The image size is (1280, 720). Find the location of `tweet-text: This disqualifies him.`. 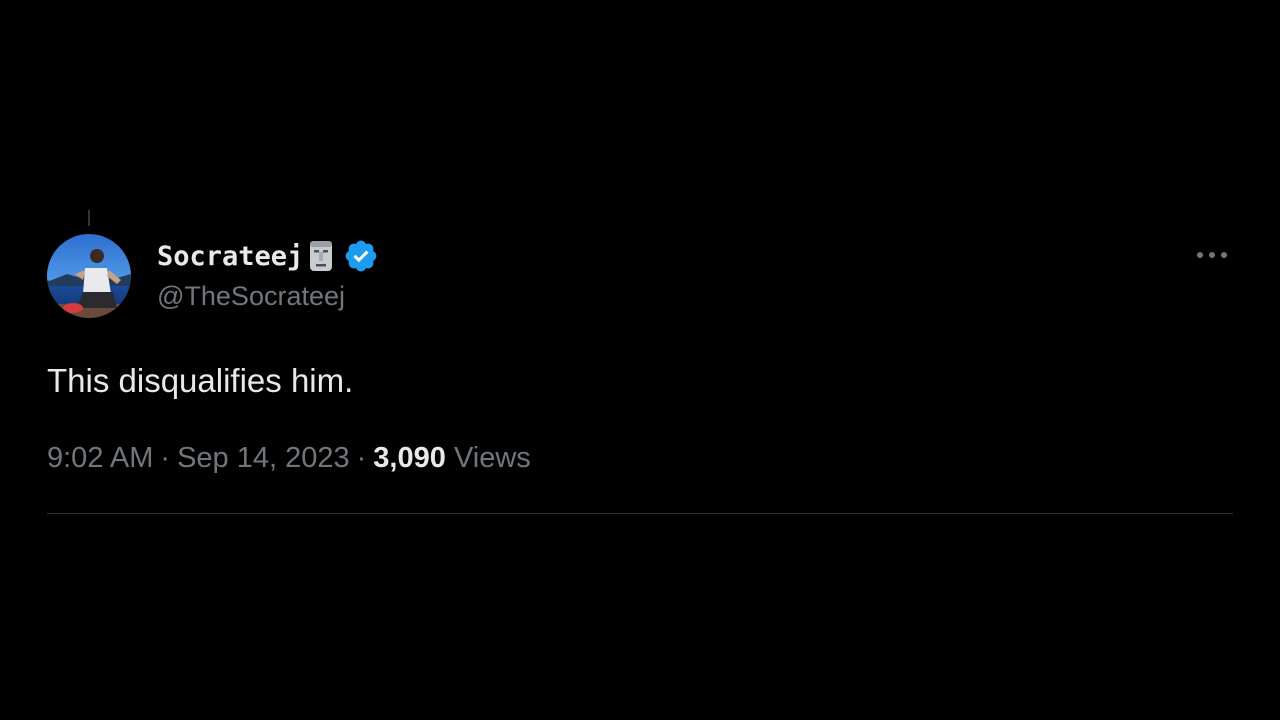

tweet-text: This disqualifies him. is located at coordinates (200, 380).